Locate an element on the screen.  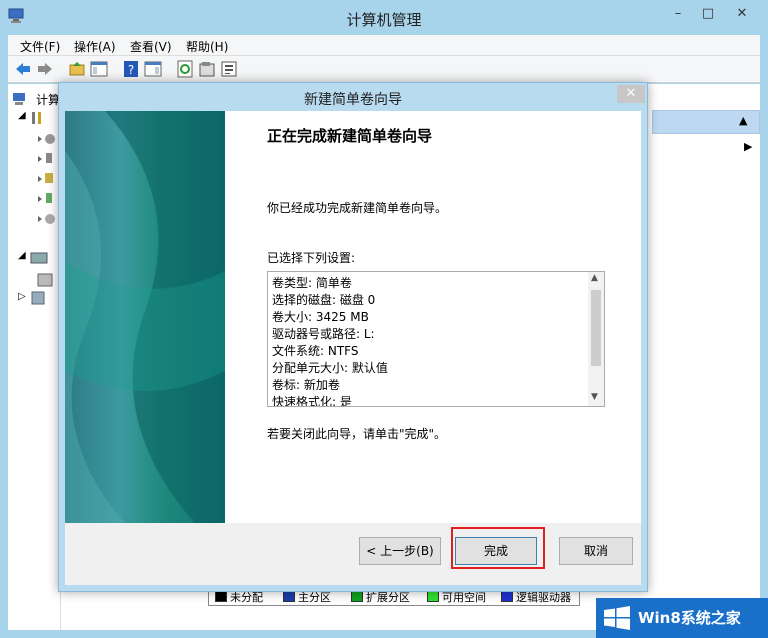
dialog-titlebar: 新建简单卷向导 ✕ is located at coordinates (353, 97).